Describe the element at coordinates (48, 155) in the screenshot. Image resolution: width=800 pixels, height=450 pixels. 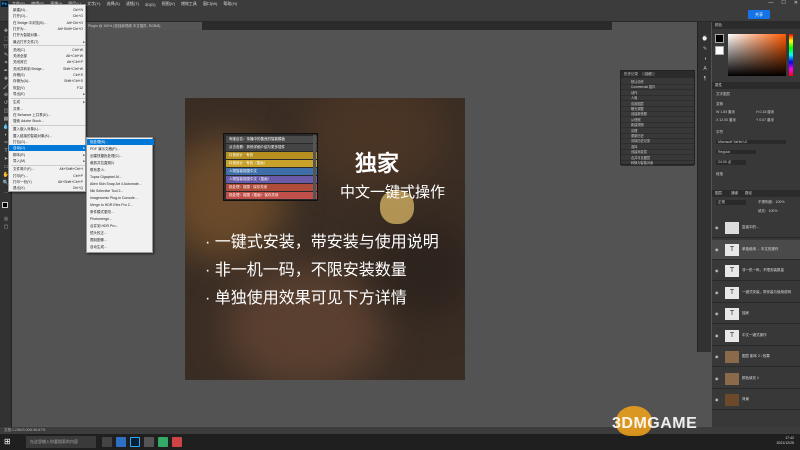
I see `file-menu-item: 脚本(R) ▸` at that location.